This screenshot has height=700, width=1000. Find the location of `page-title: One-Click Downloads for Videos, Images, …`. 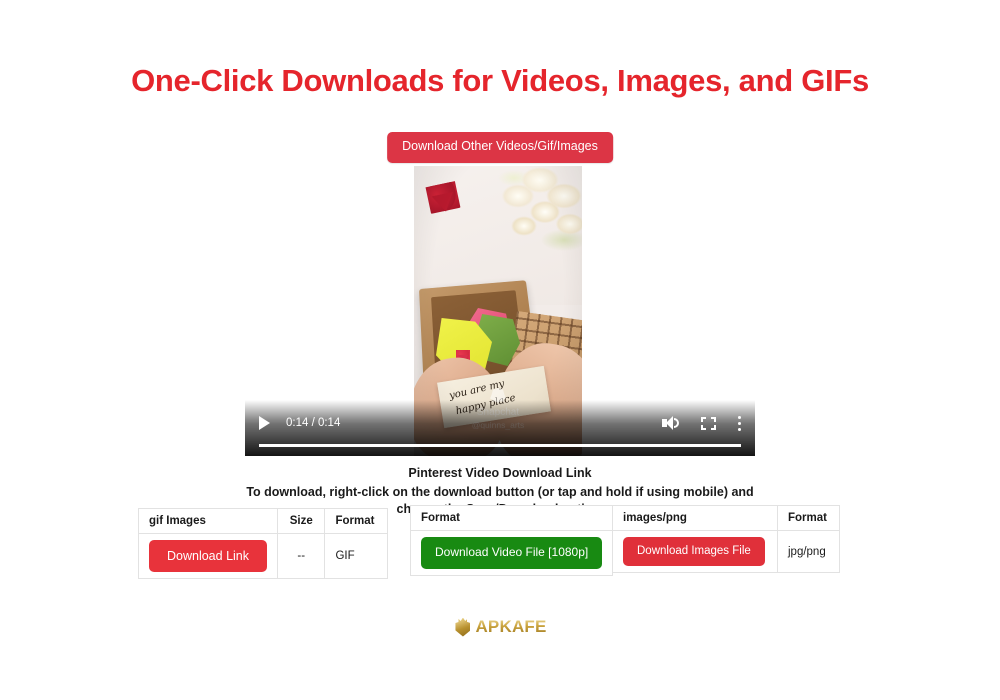

page-title: One-Click Downloads for Videos, Images, … is located at coordinates (500, 80).